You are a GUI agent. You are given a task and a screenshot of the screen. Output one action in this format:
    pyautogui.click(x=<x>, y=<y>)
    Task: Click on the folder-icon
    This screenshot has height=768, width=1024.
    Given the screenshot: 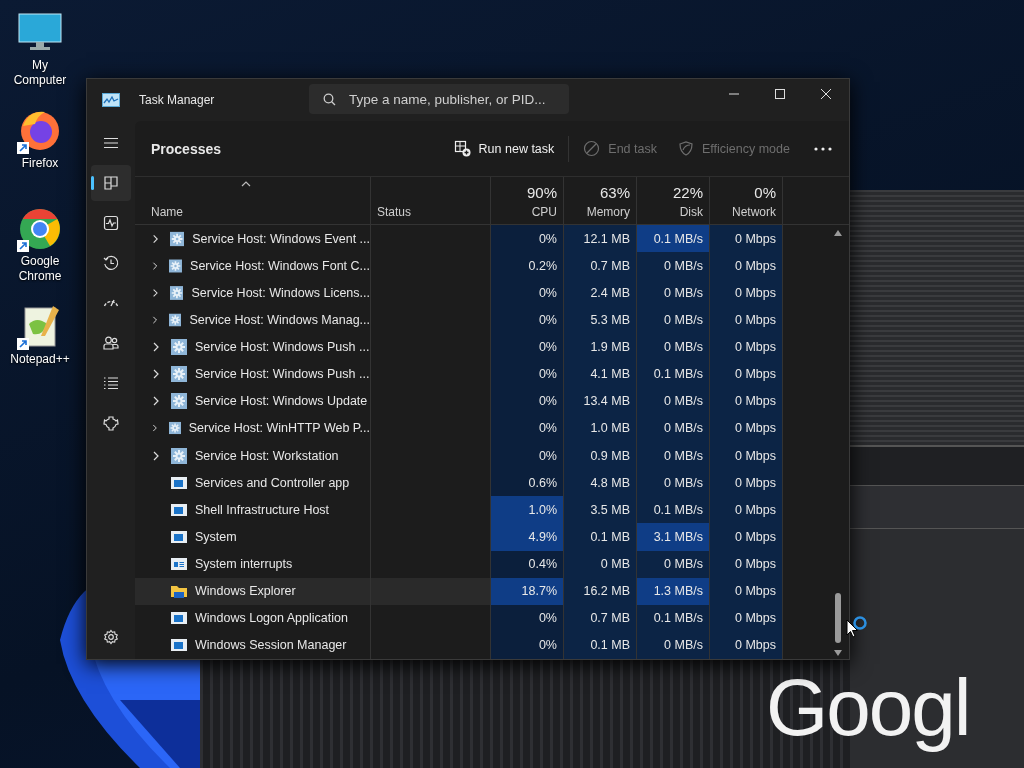 What is the action you would take?
    pyautogui.click(x=179, y=591)
    